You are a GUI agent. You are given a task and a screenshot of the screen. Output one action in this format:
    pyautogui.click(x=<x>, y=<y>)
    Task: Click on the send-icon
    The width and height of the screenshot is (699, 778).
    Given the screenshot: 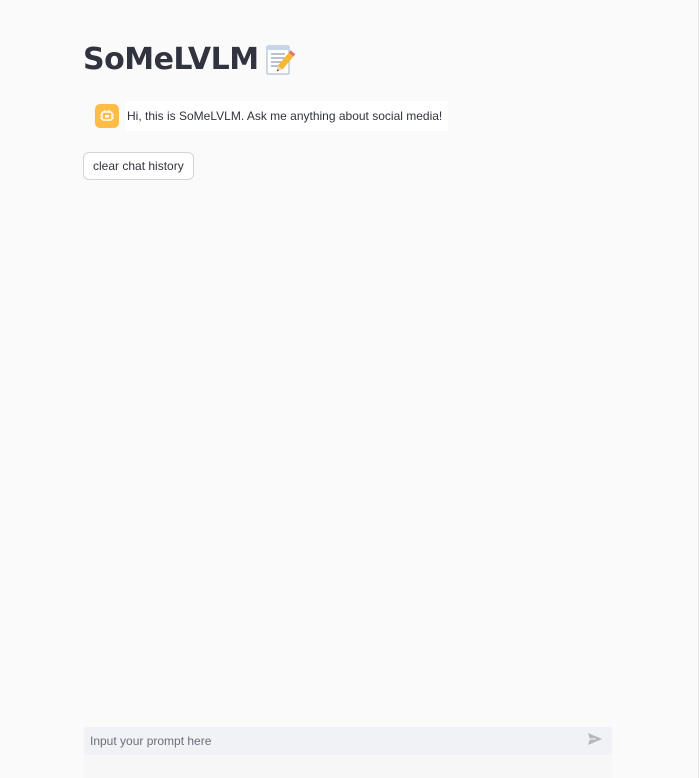 What is the action you would take?
    pyautogui.click(x=595, y=741)
    